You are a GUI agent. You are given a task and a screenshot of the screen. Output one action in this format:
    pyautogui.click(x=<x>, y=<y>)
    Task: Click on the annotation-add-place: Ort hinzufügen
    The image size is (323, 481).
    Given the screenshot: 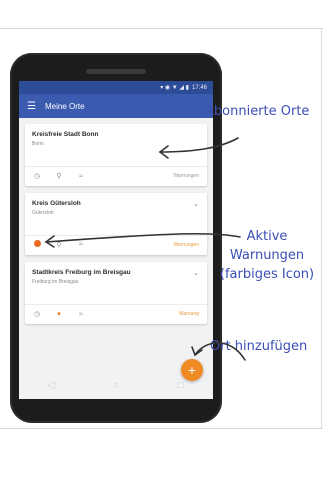 What is the action you would take?
    pyautogui.click(x=259, y=346)
    